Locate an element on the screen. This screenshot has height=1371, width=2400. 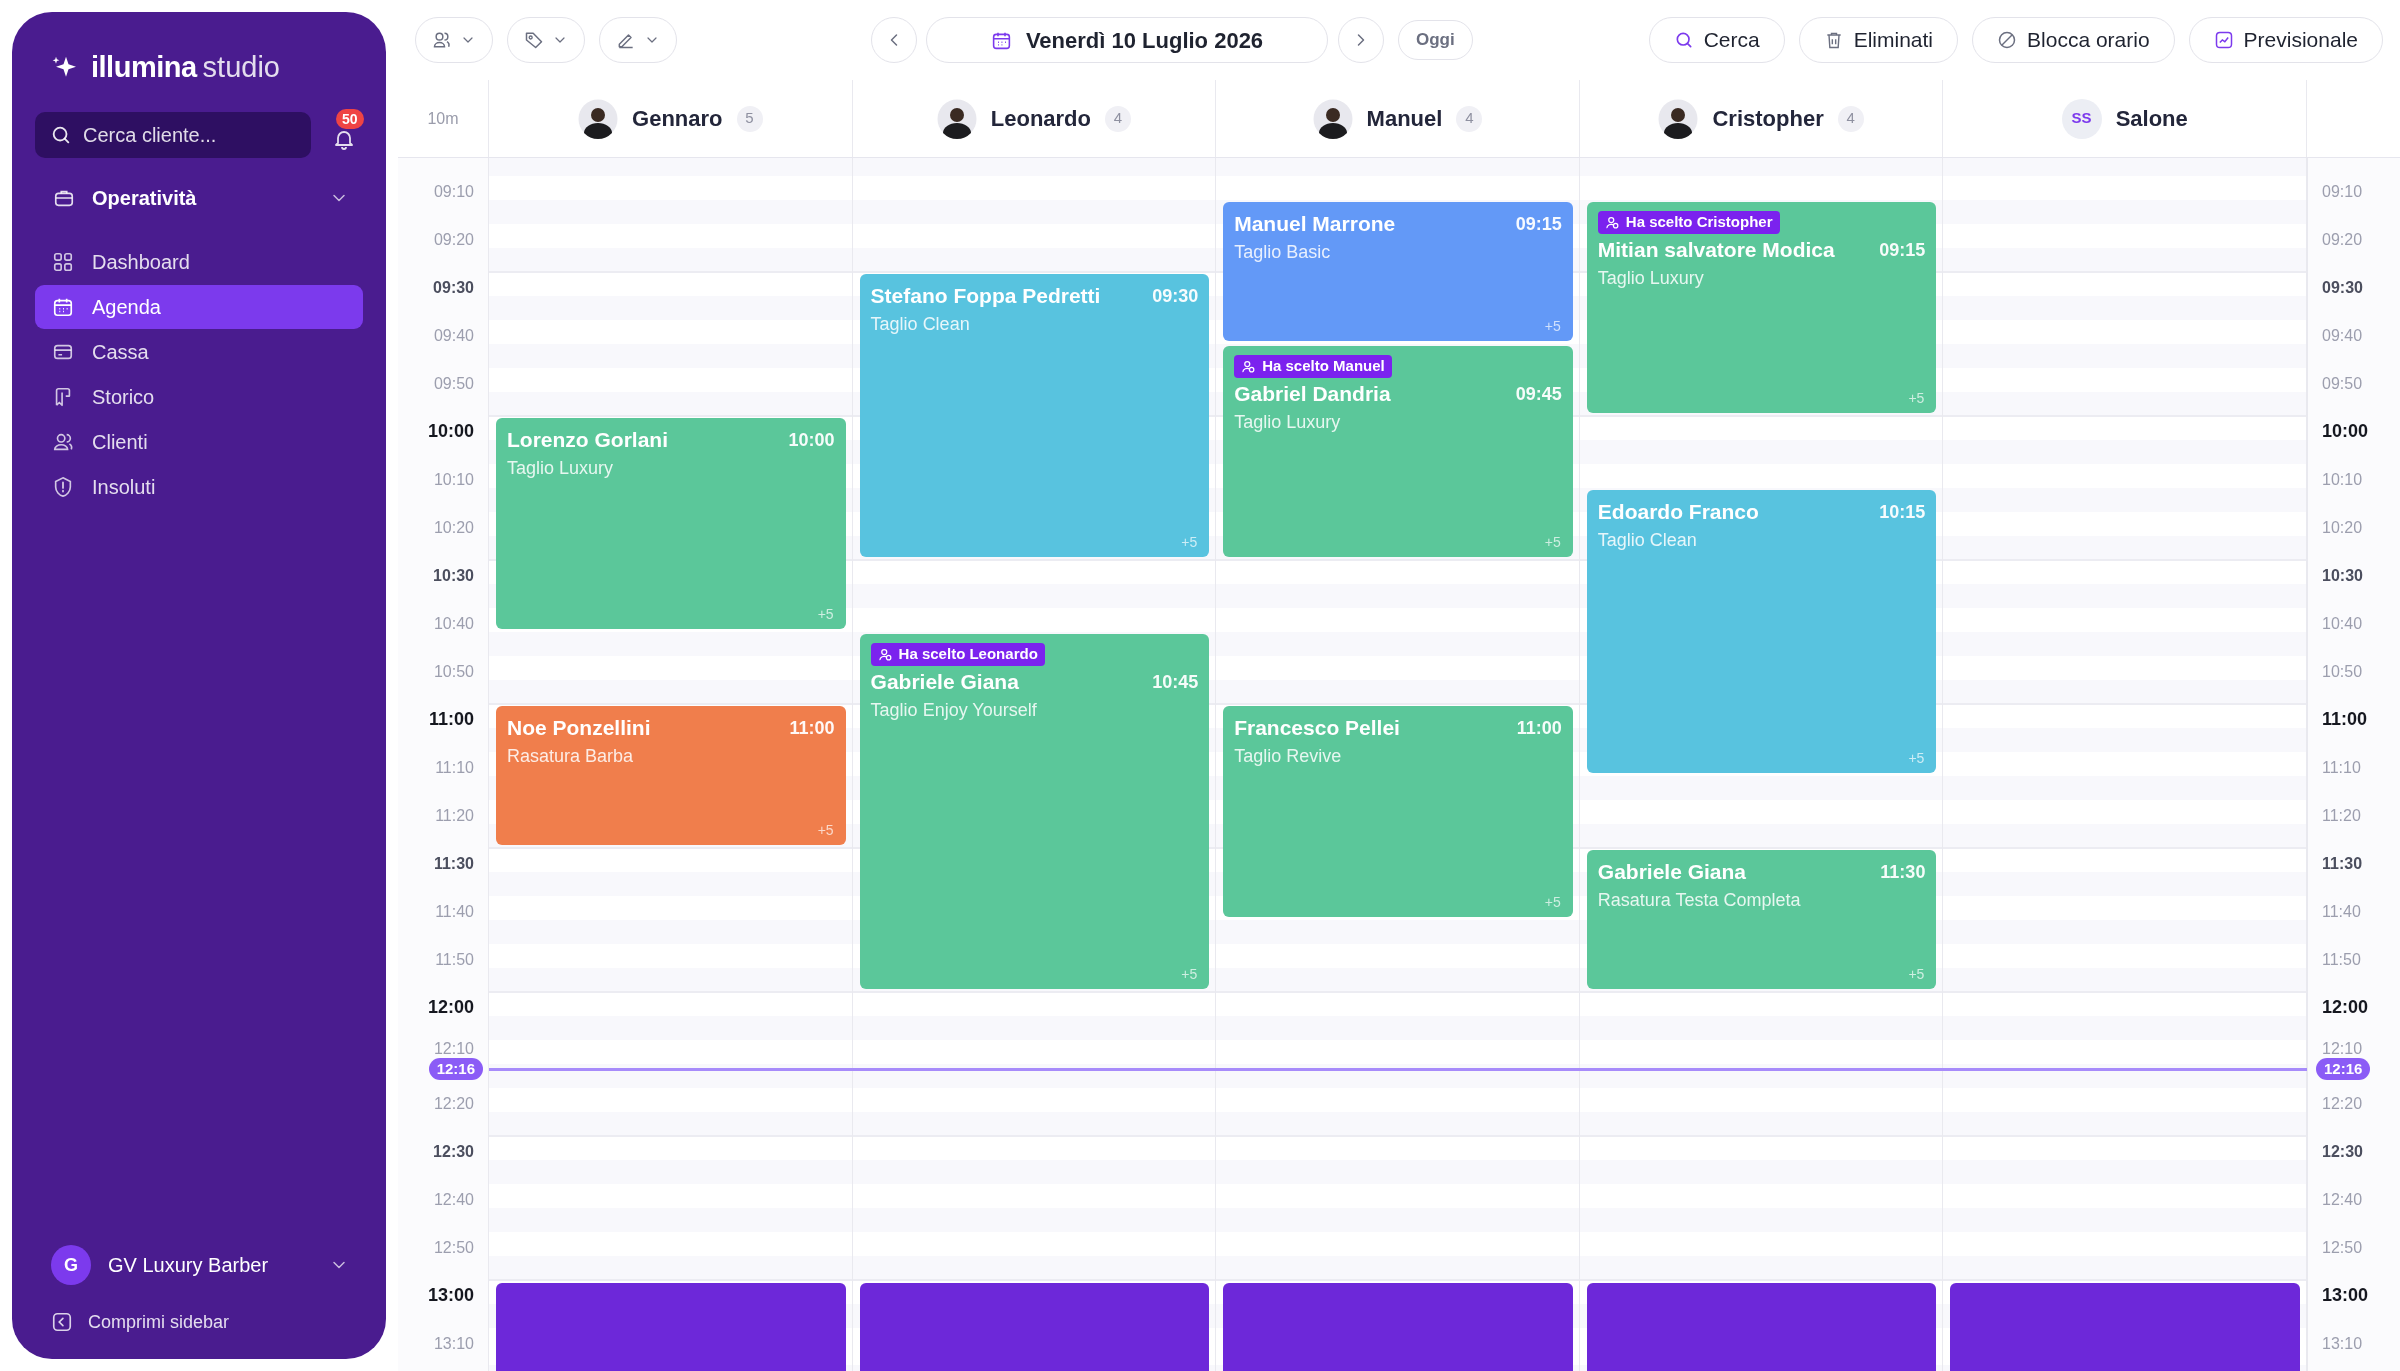
chosen-staff-badge: Ha scelto Manuel is located at coordinates (1313, 366).